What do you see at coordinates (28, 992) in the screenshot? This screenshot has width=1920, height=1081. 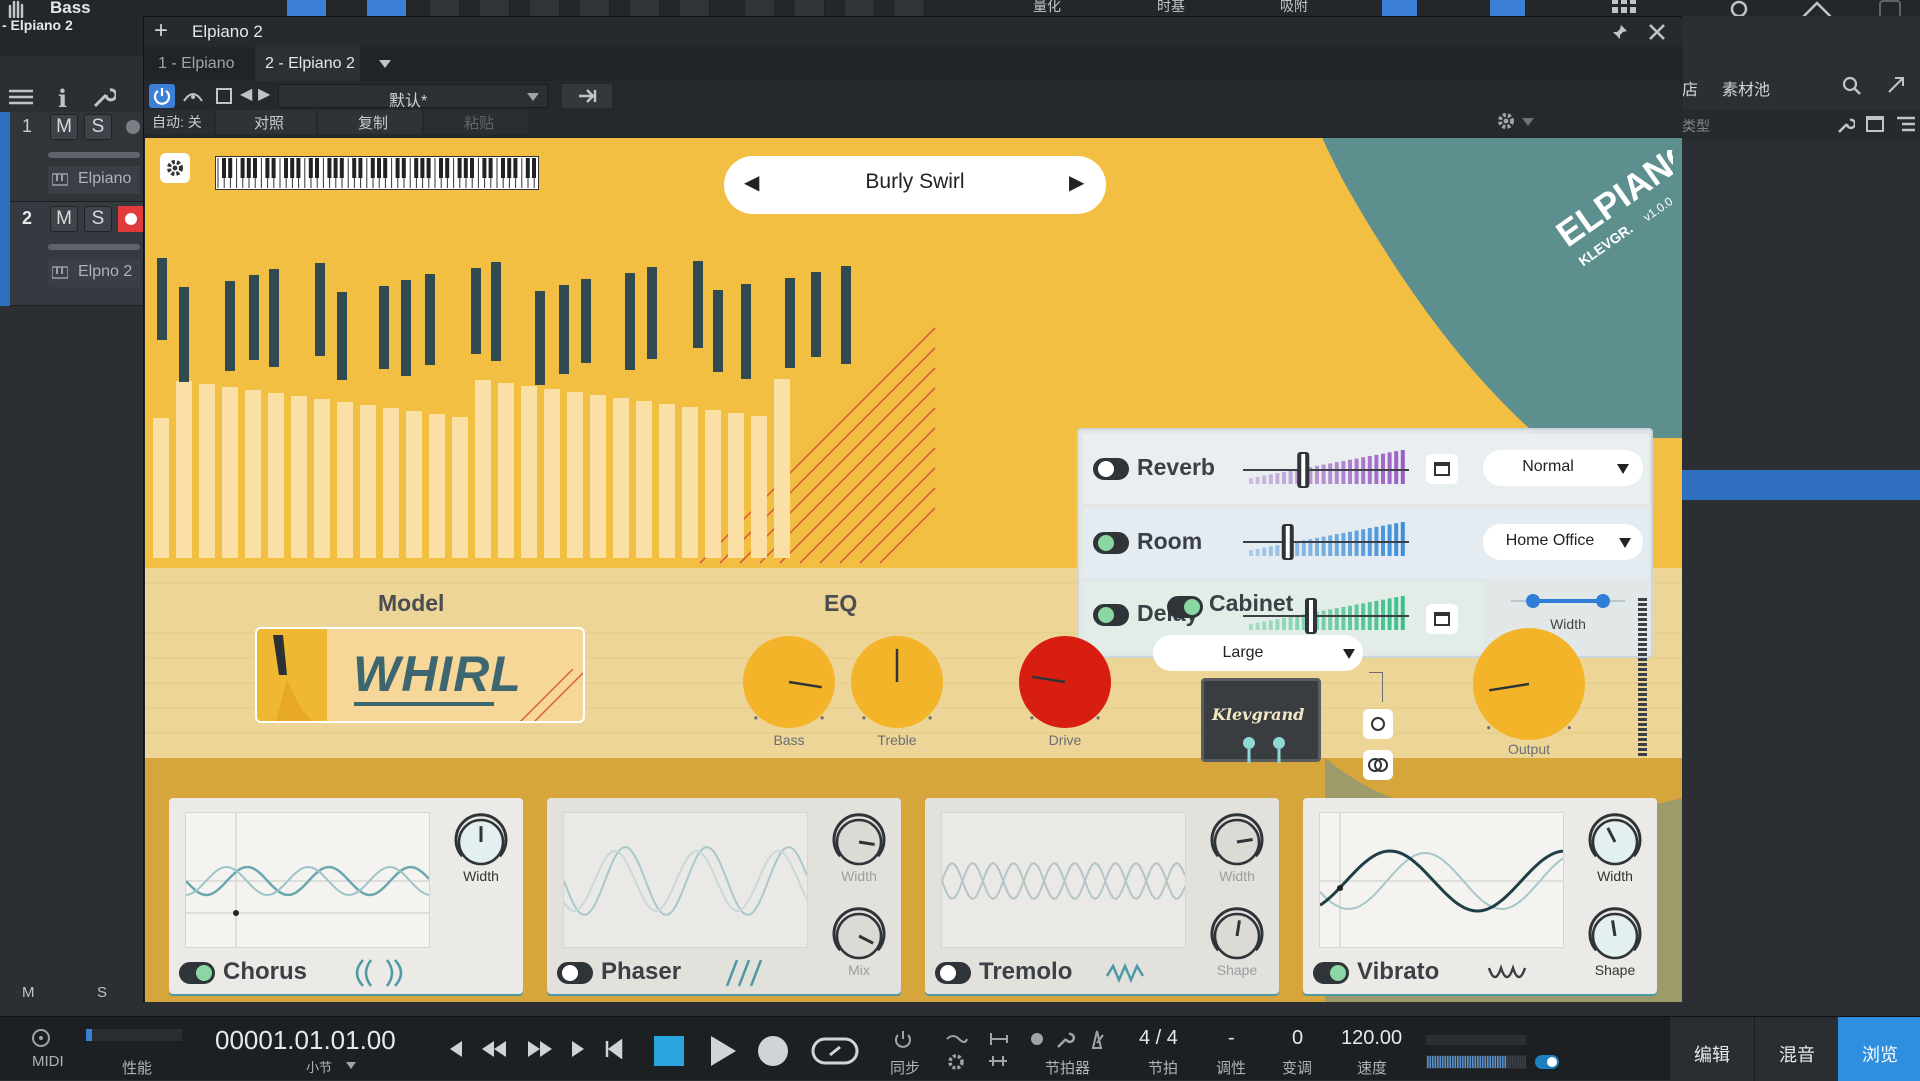 I see `master-mute-label: M` at bounding box center [28, 992].